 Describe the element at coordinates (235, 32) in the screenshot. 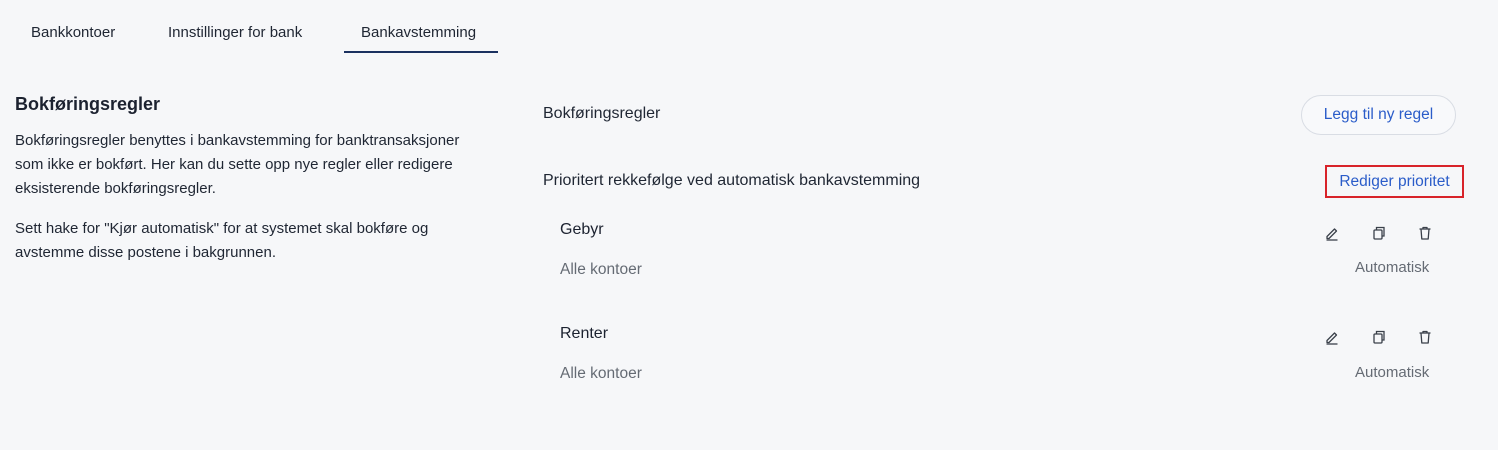

I see `tab-innstillinger-for-bank: Innstillinger for bank` at that location.